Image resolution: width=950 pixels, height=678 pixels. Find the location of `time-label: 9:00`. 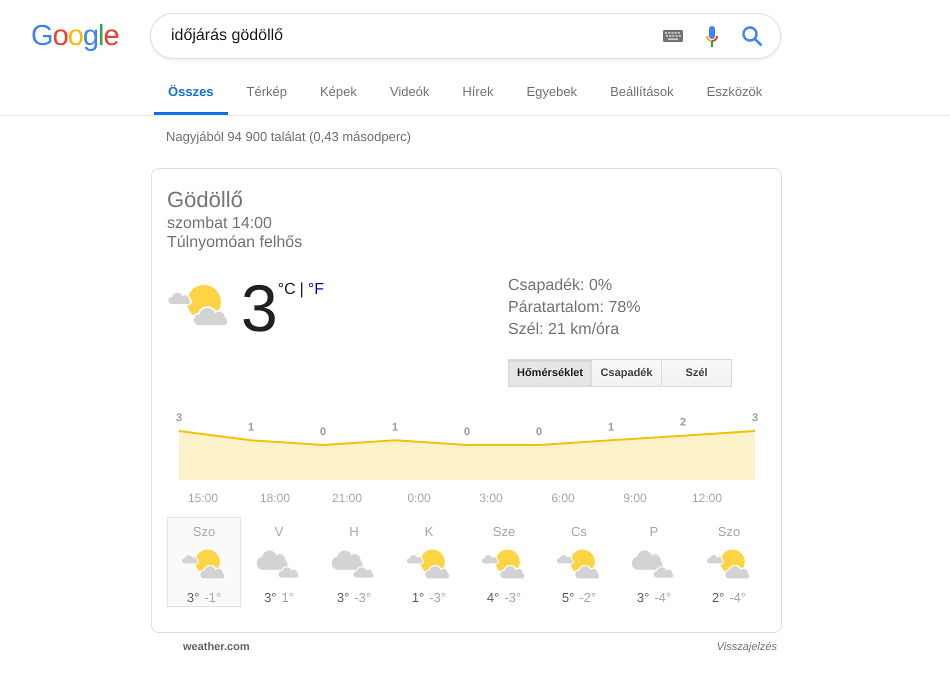

time-label: 9:00 is located at coordinates (635, 498).